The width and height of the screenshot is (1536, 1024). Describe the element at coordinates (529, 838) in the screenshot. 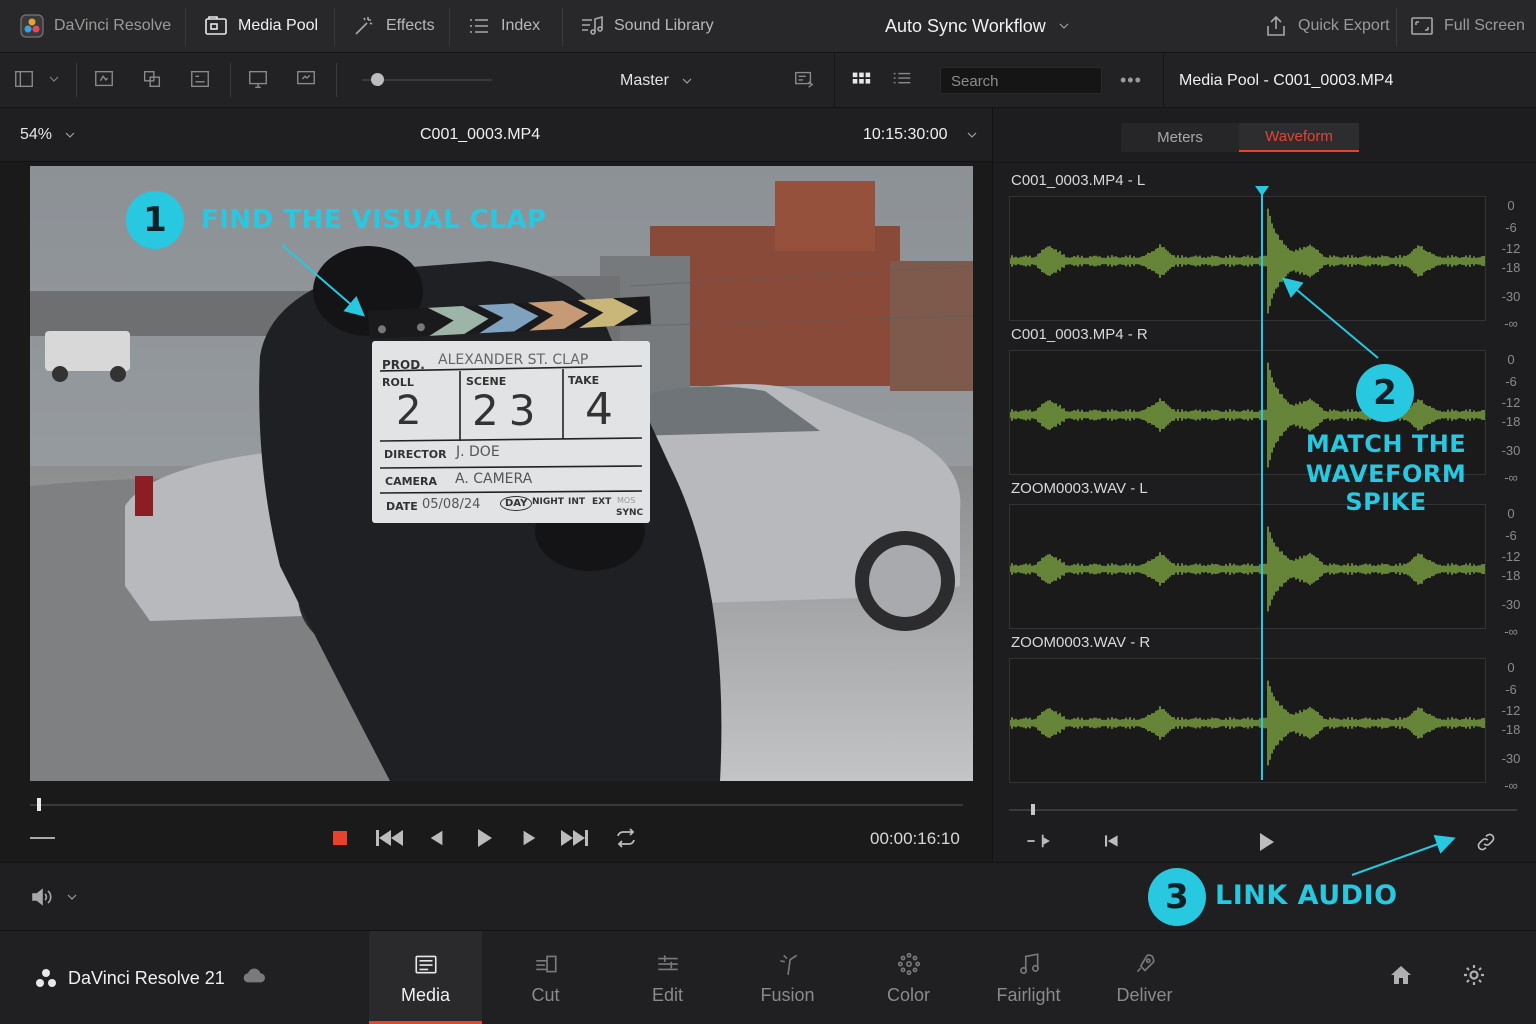

I see `step-forward-icon` at that location.